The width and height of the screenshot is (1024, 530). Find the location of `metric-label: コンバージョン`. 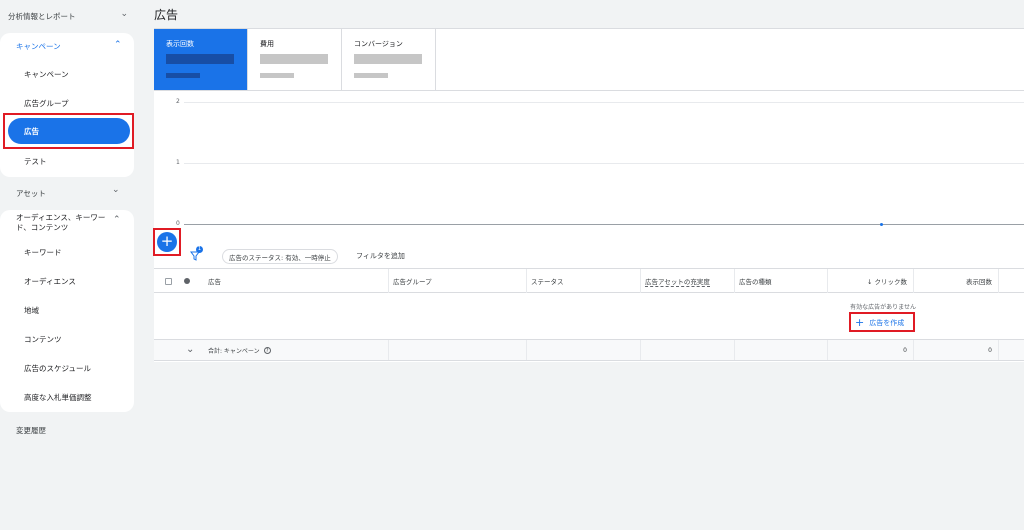

metric-label: コンバージョン is located at coordinates (378, 44).